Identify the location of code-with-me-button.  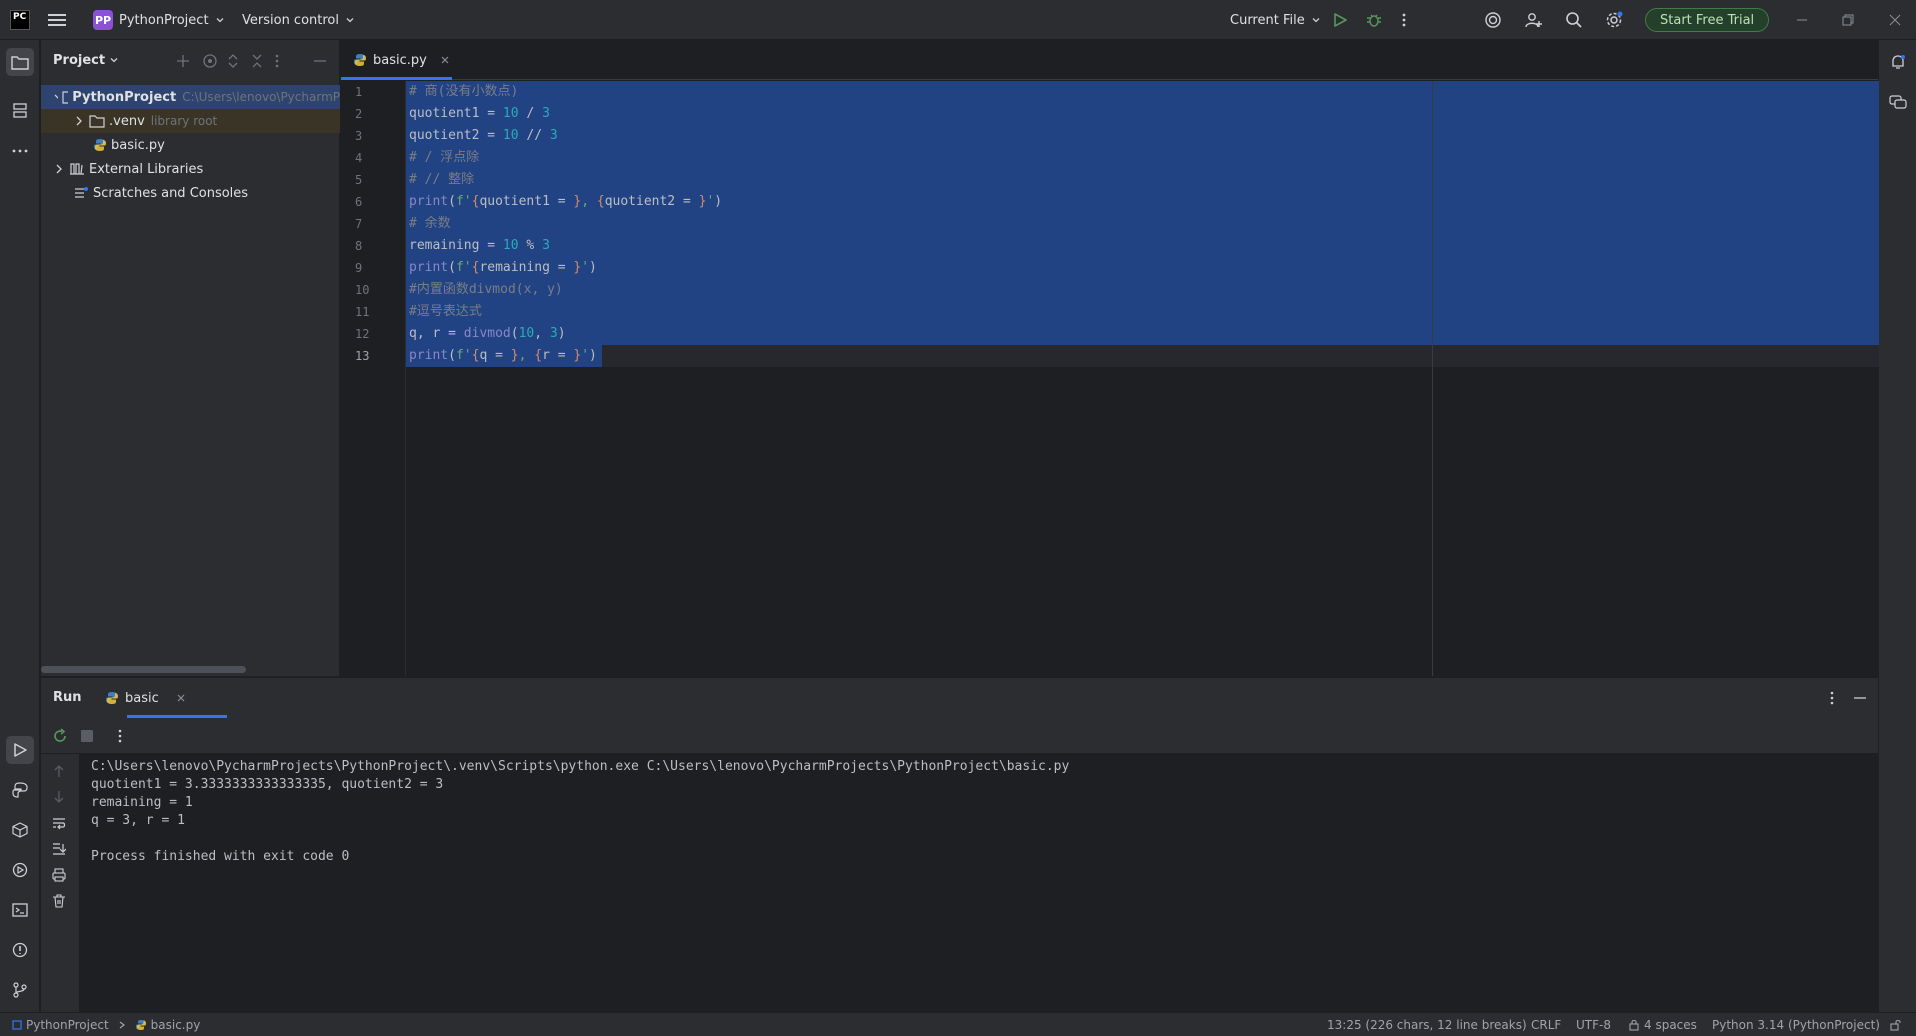
(1534, 20).